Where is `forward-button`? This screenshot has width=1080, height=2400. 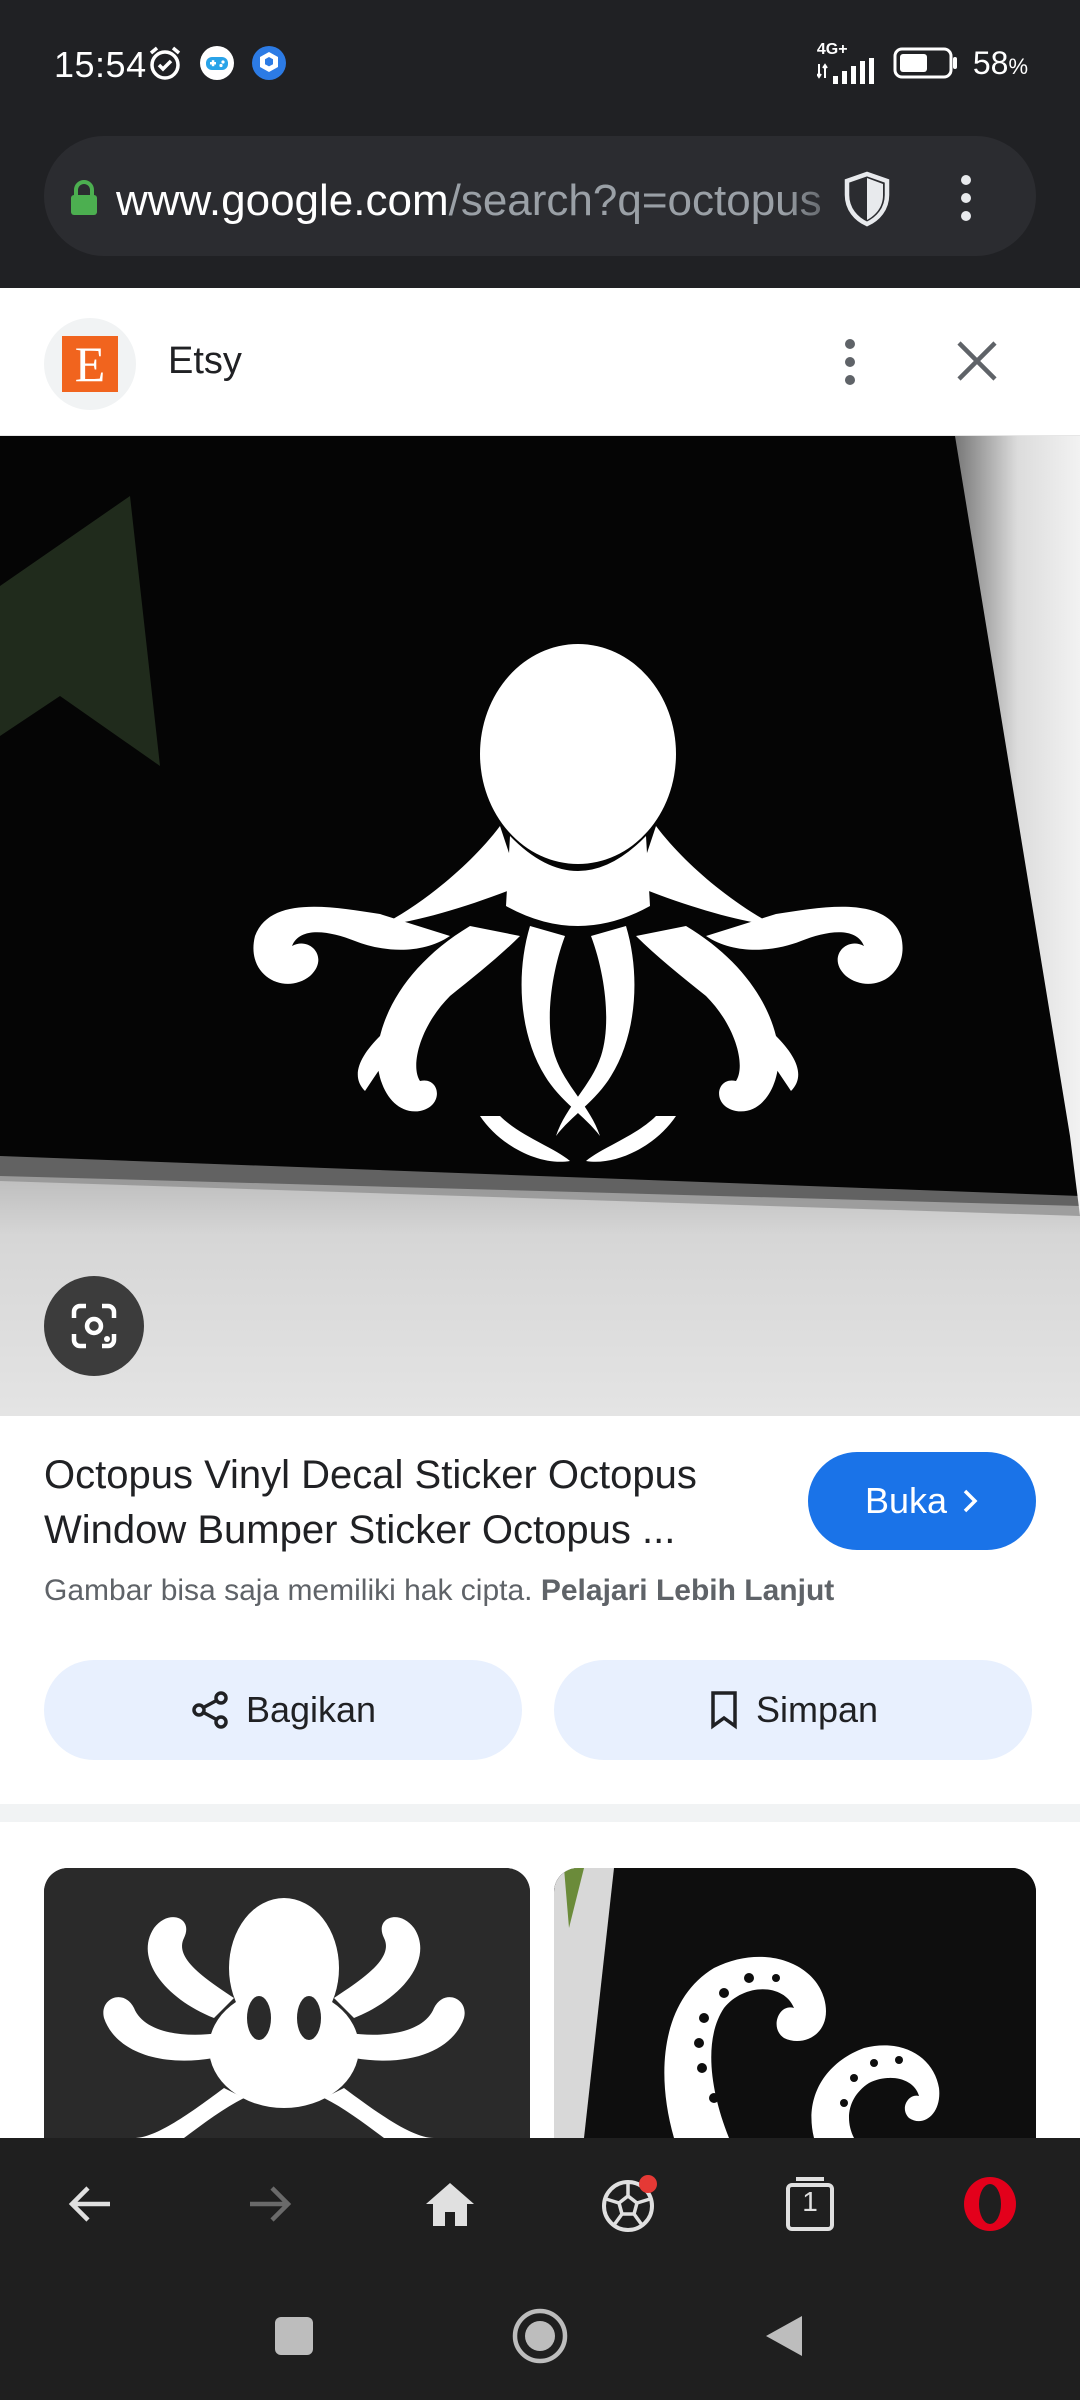 forward-button is located at coordinates (270, 2204).